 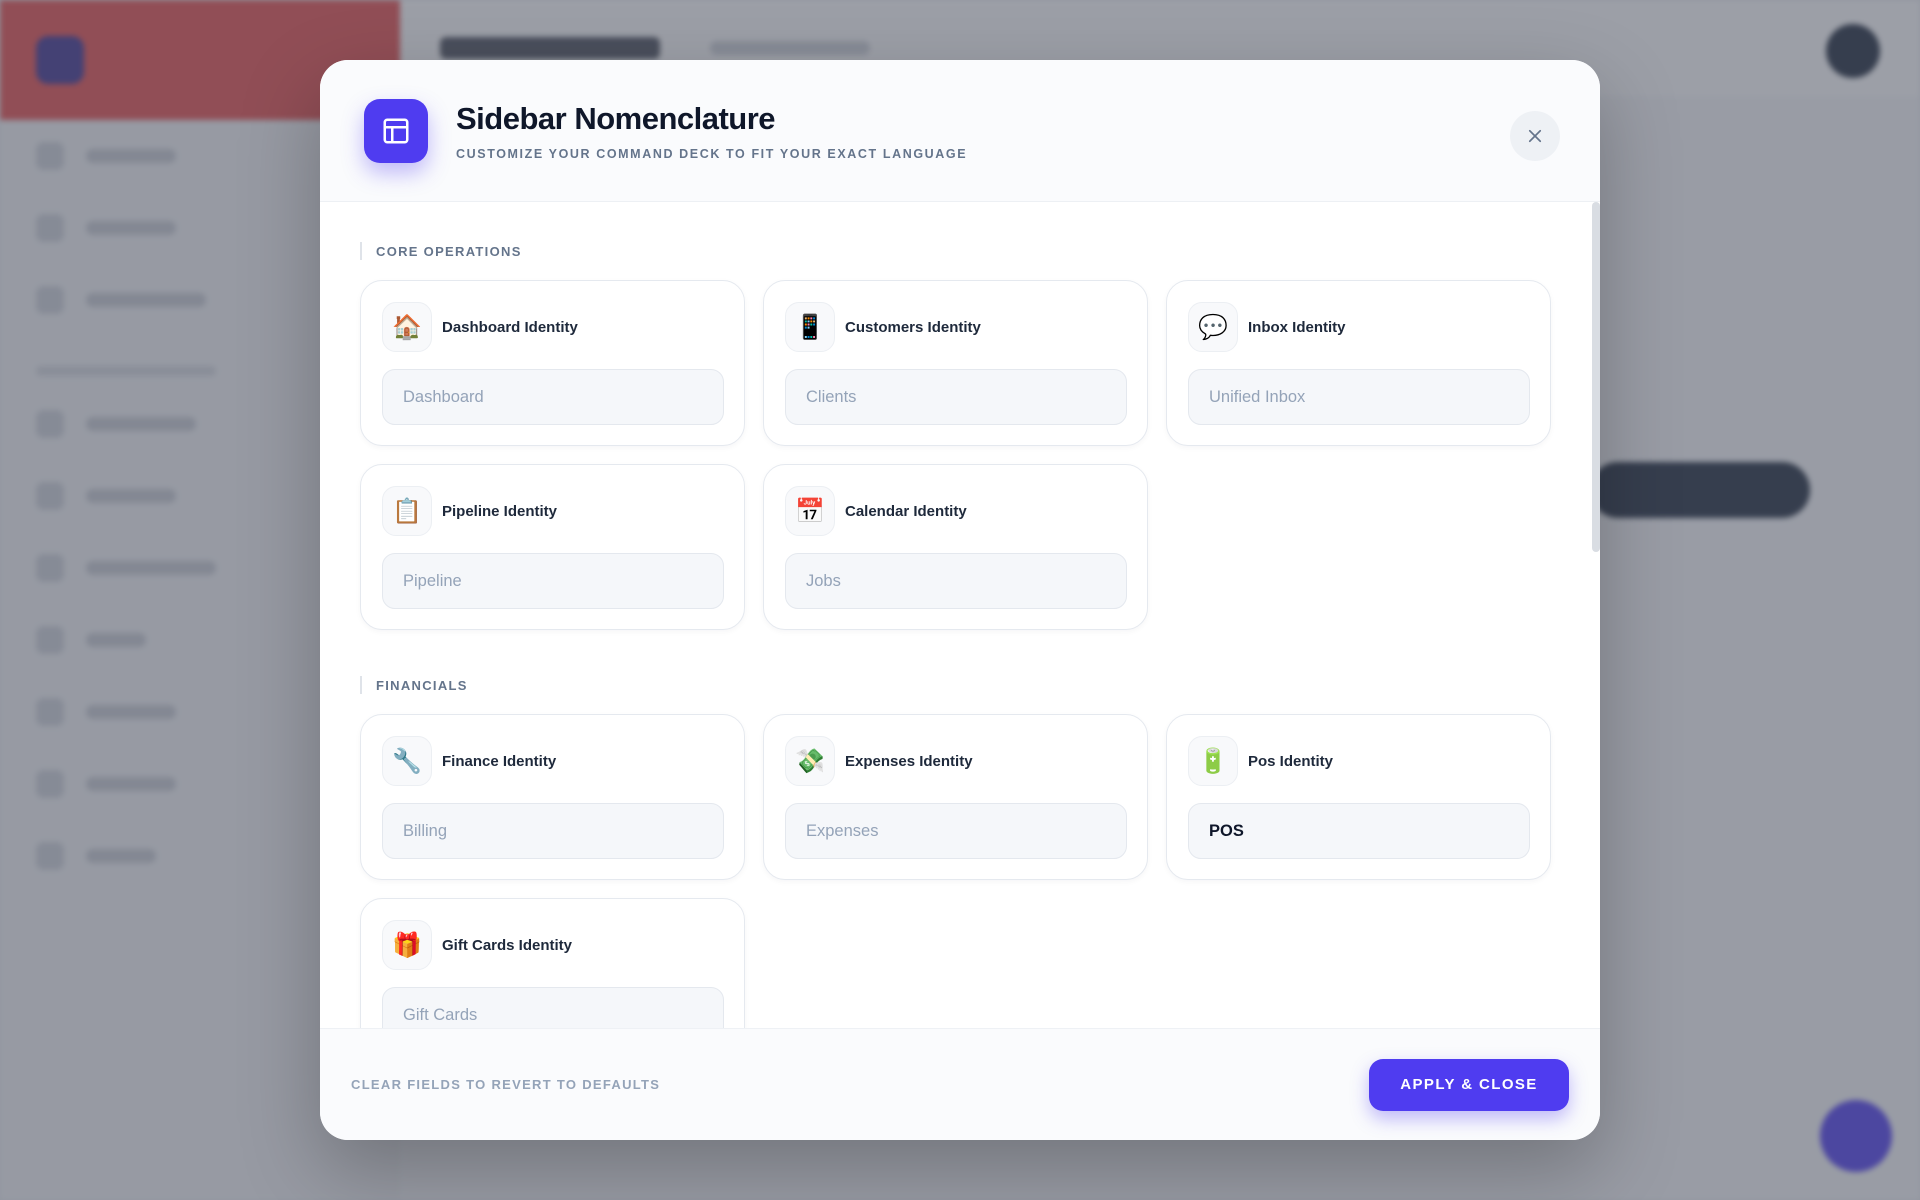 I want to click on customers-identity-input, so click(x=956, y=397).